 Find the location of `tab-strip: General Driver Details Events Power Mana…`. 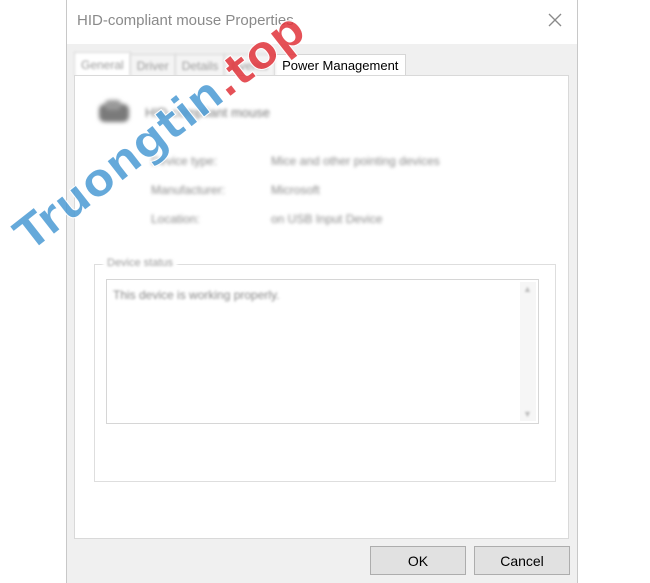

tab-strip: General Driver Details Events Power Mana… is located at coordinates (240, 64).